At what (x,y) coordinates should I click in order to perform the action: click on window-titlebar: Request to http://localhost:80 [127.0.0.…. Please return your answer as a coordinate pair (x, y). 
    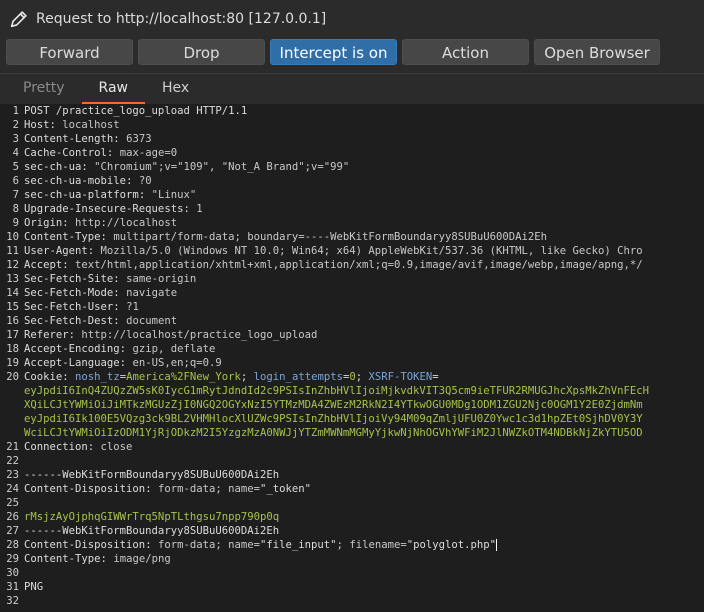
    Looking at the image, I should click on (352, 19).